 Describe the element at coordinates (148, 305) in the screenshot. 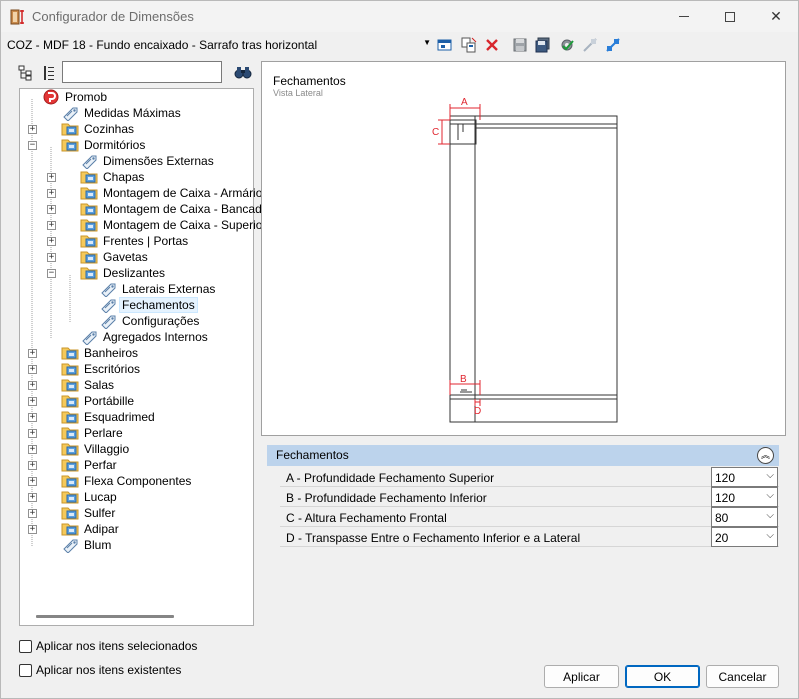

I see `tree-item: Fechamentos` at that location.